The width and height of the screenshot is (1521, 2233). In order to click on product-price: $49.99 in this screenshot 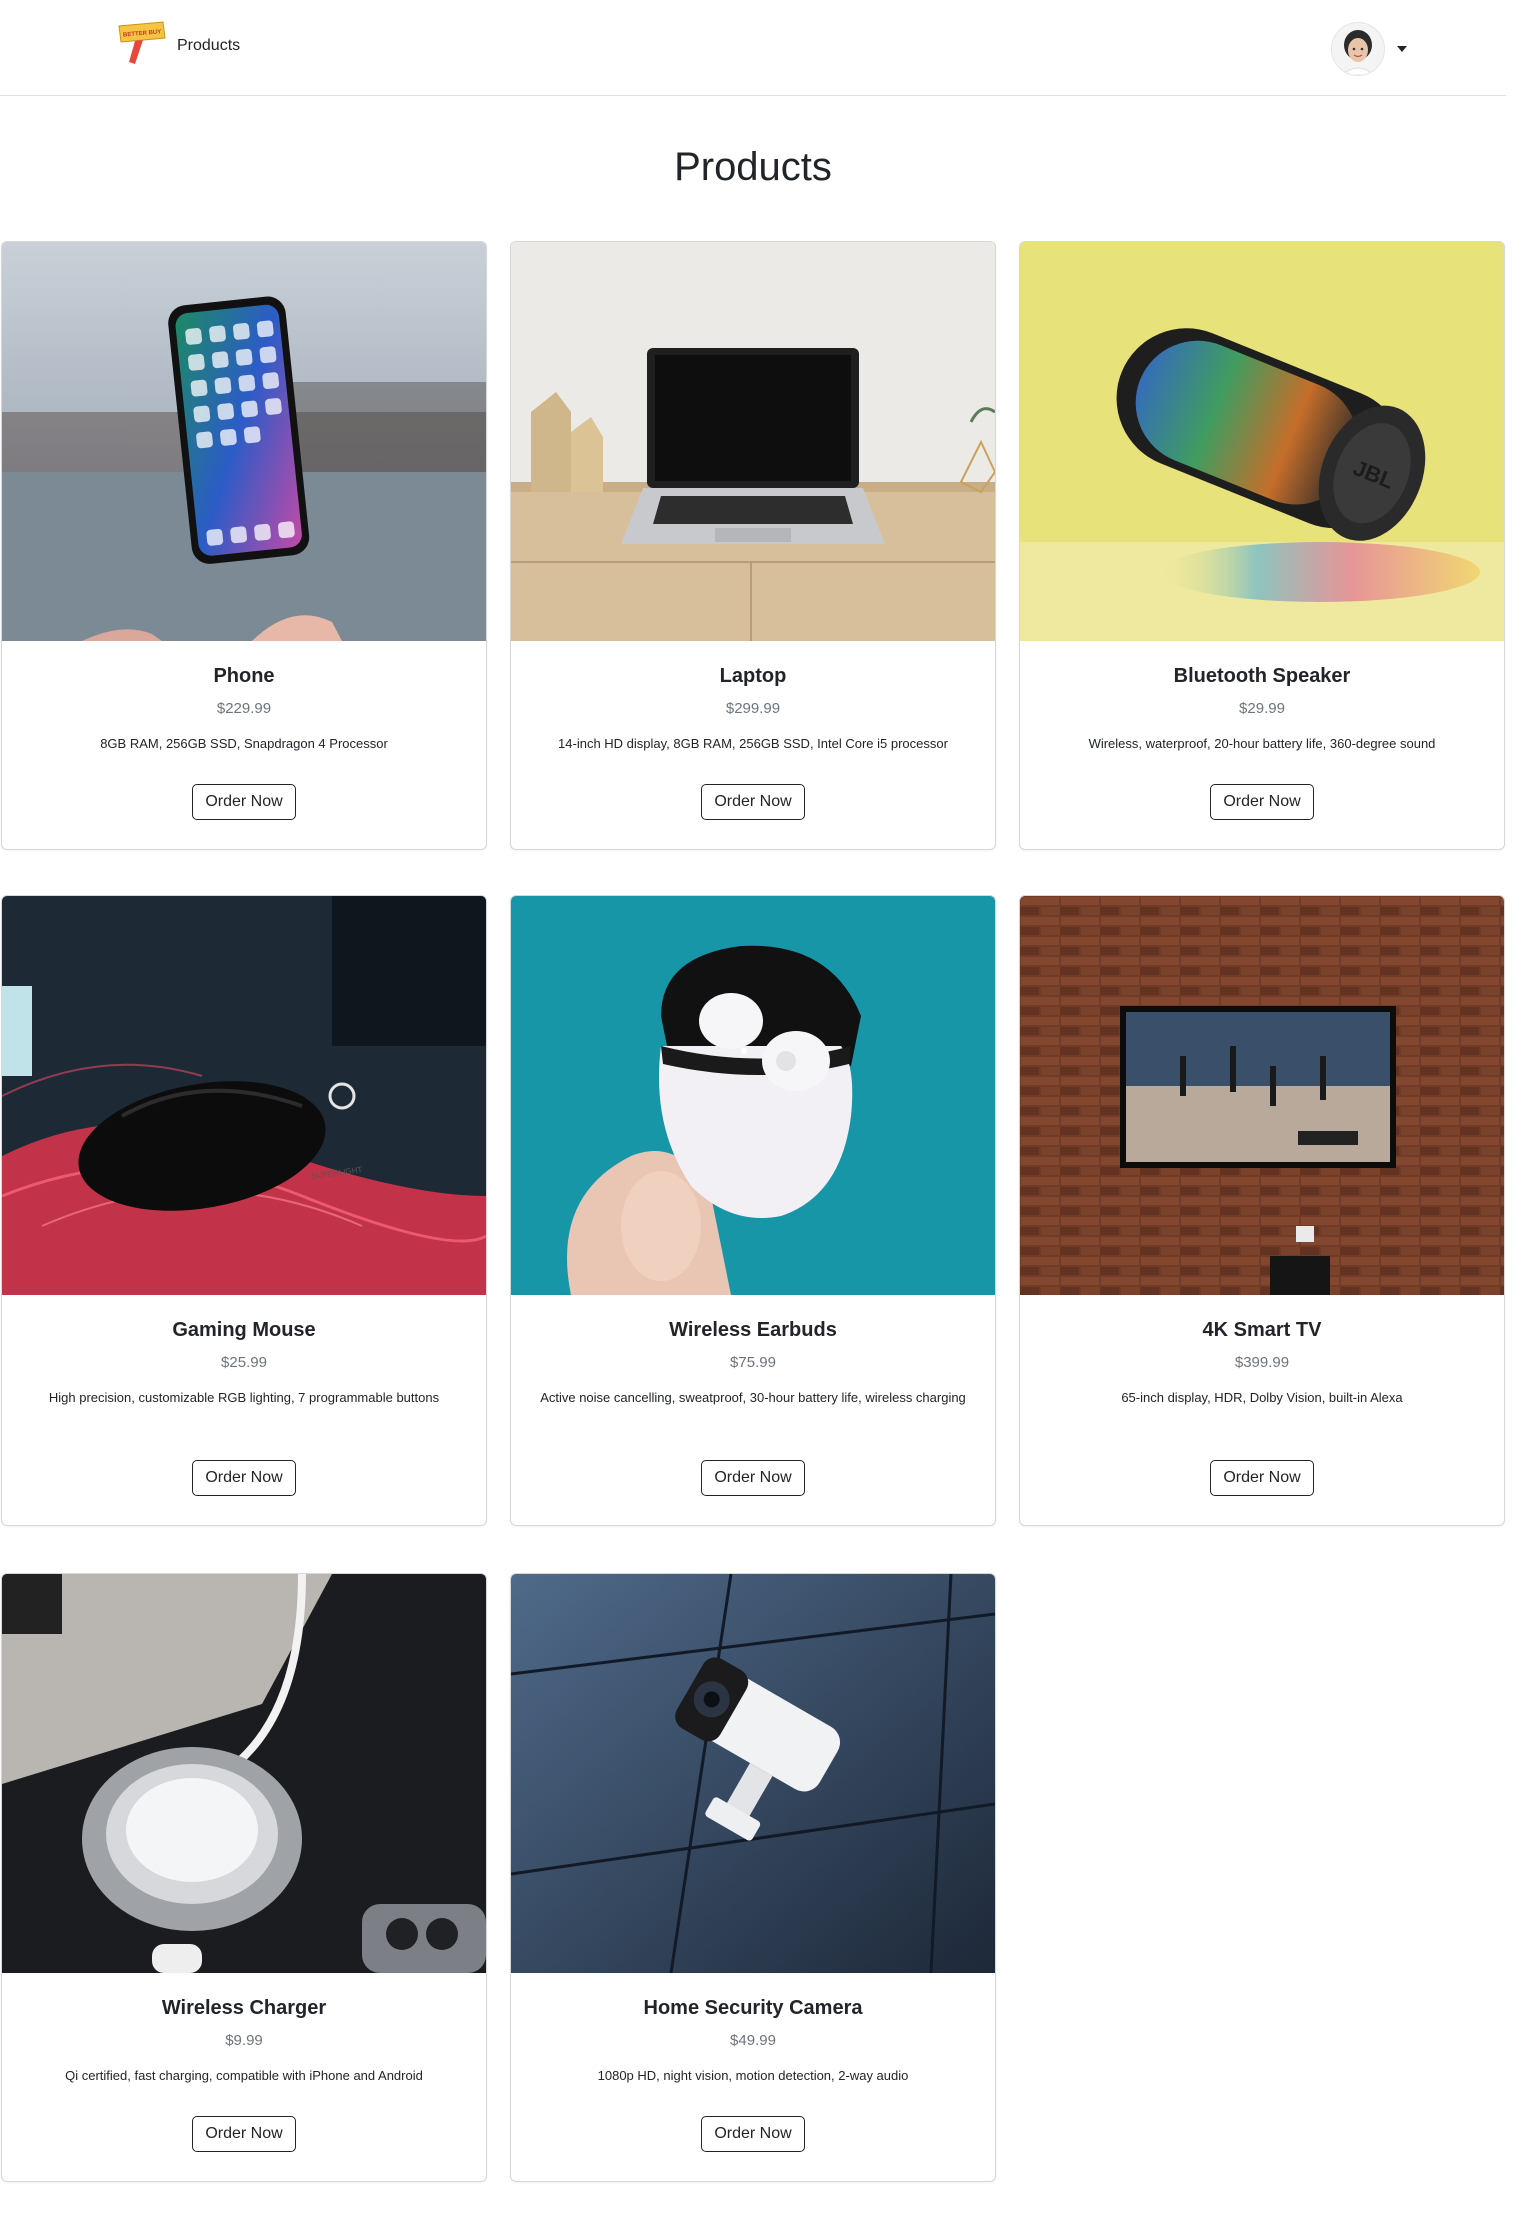, I will do `click(753, 2040)`.